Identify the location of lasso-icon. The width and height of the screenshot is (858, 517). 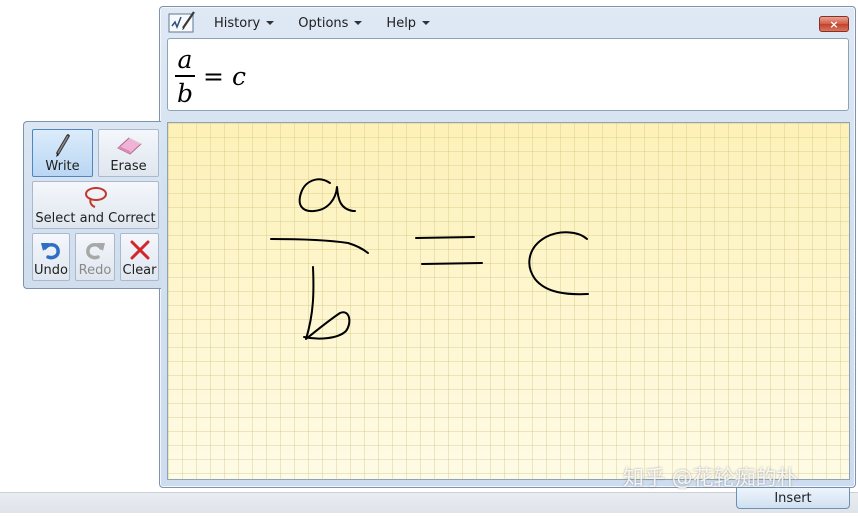
(96, 200).